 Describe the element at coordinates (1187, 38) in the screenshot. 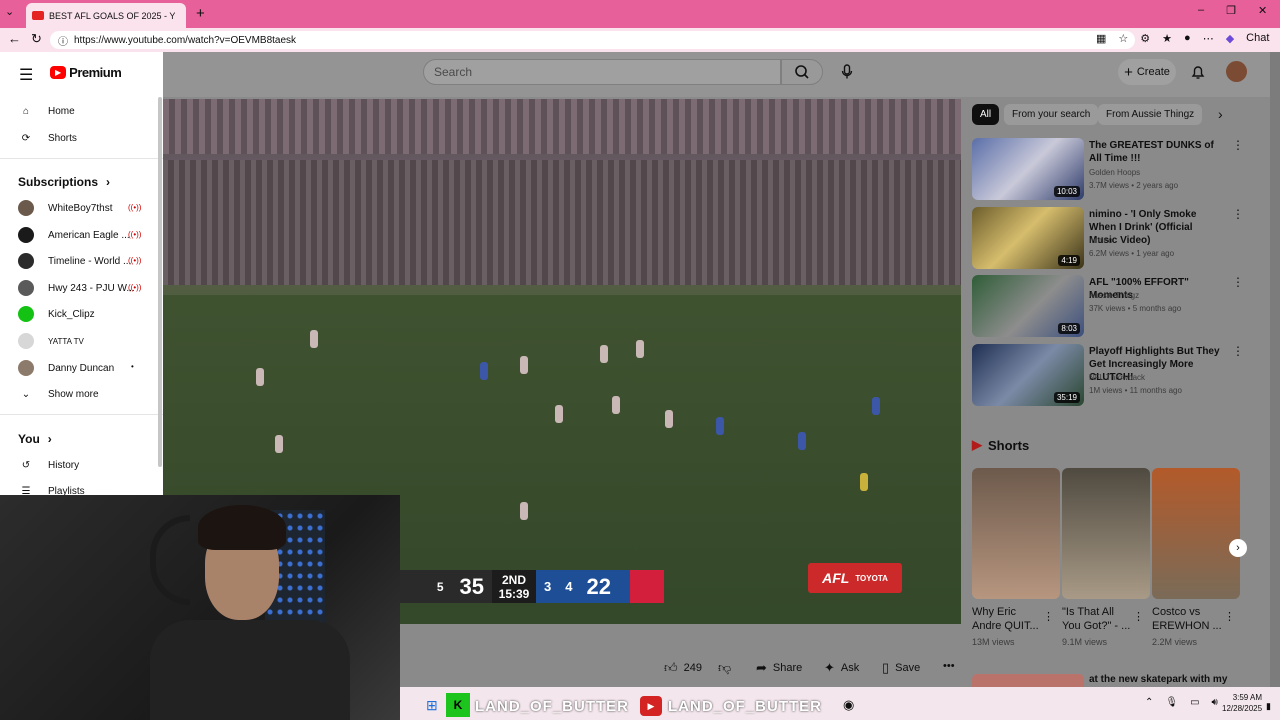

I see `profile-icon: ●` at that location.